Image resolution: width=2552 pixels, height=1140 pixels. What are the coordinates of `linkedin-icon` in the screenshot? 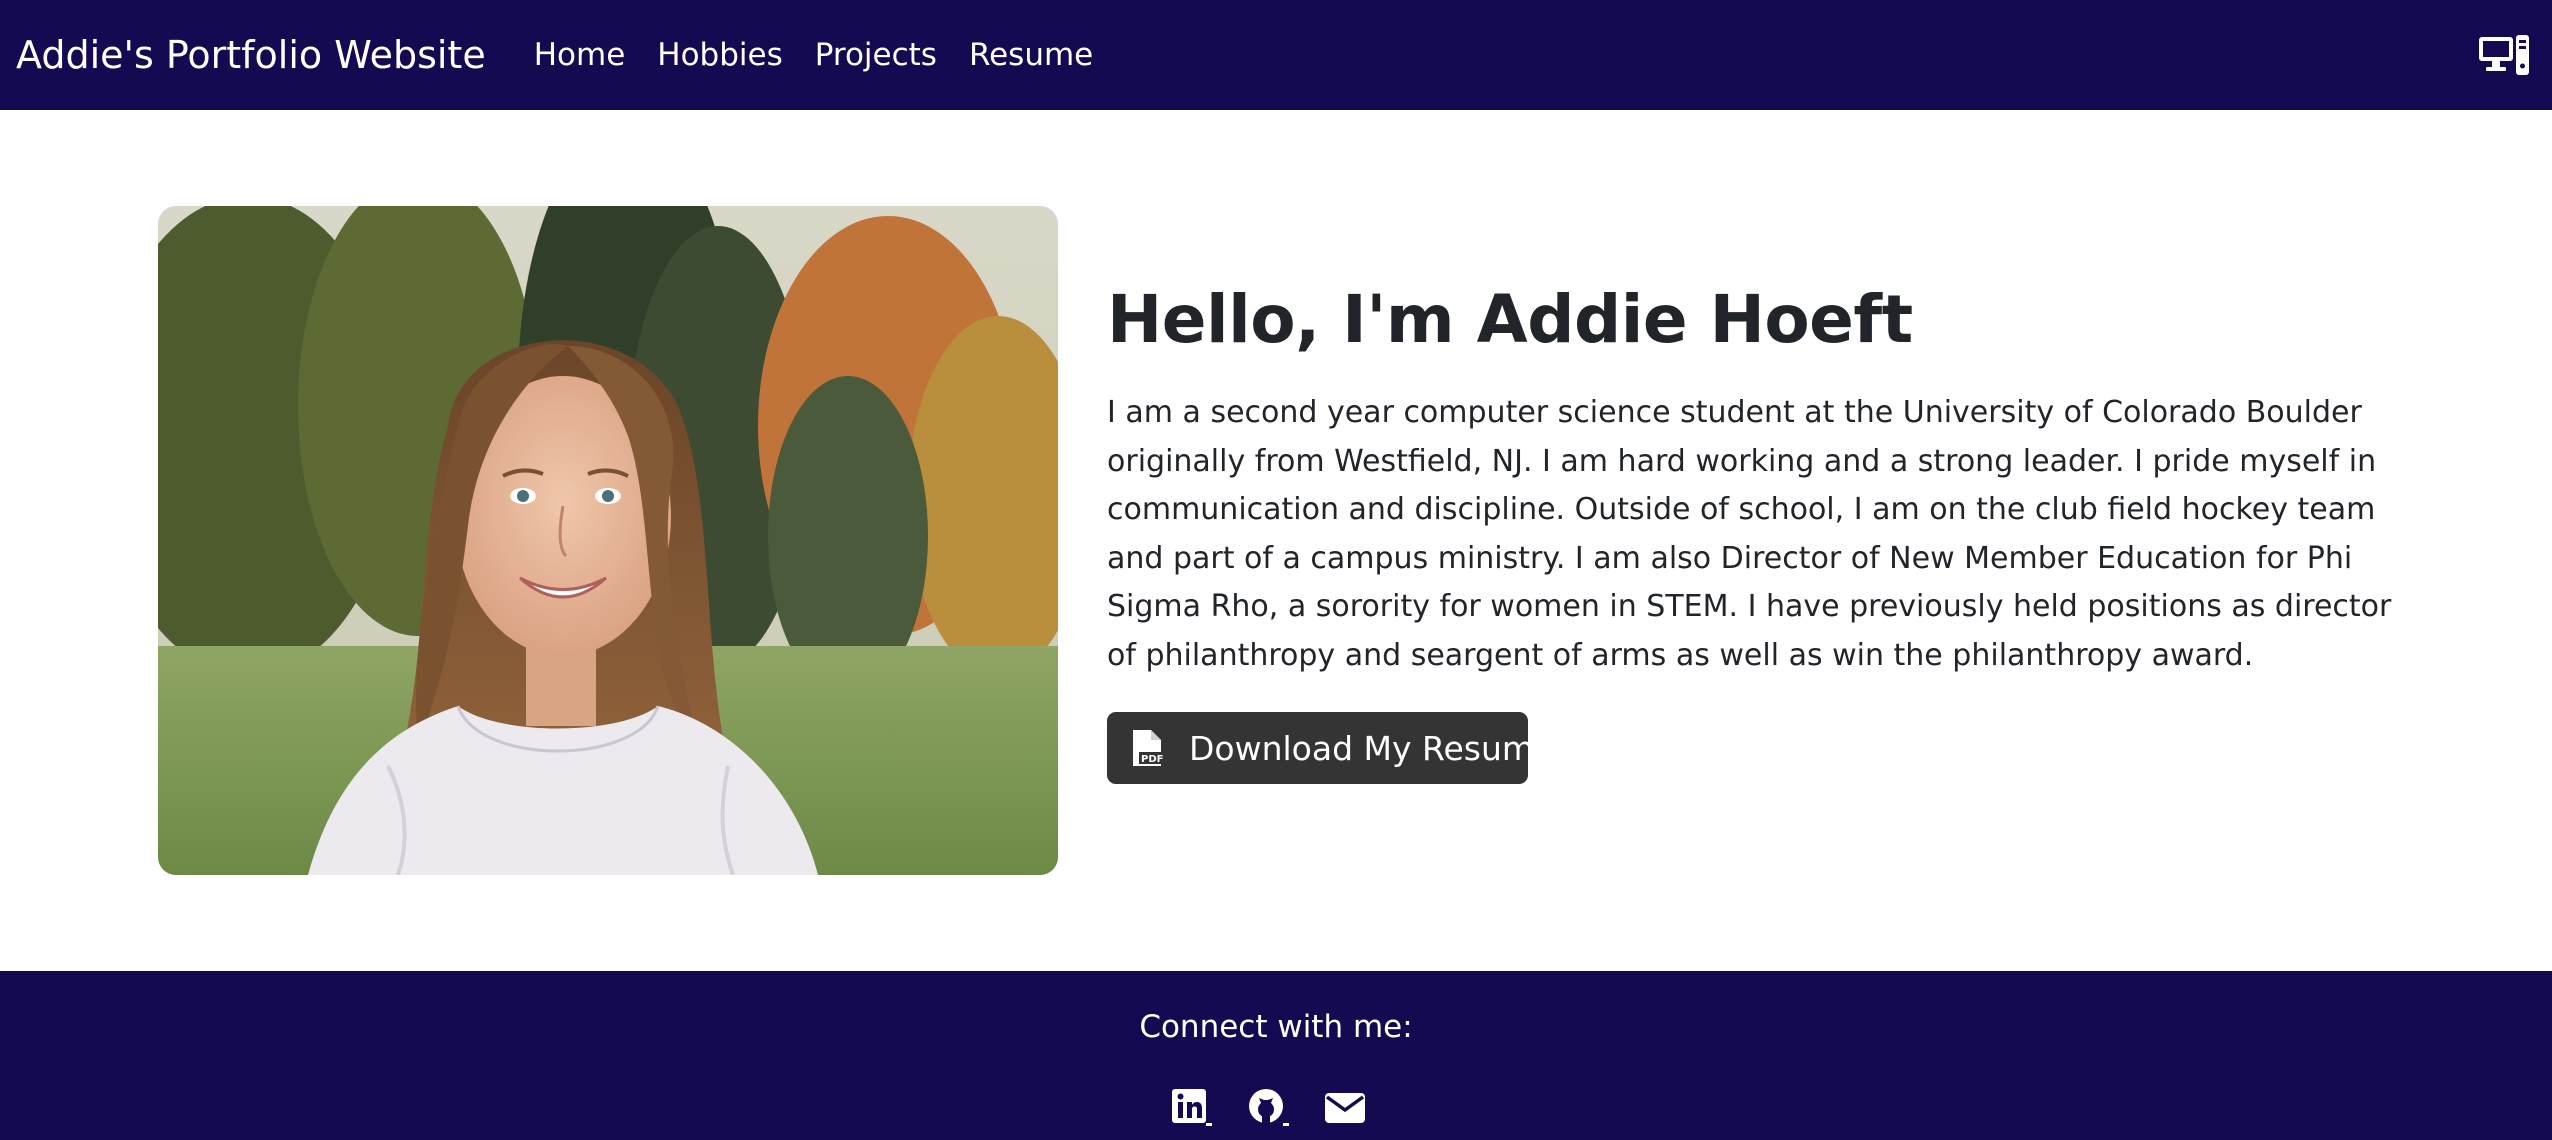 It's located at (1191, 1108).